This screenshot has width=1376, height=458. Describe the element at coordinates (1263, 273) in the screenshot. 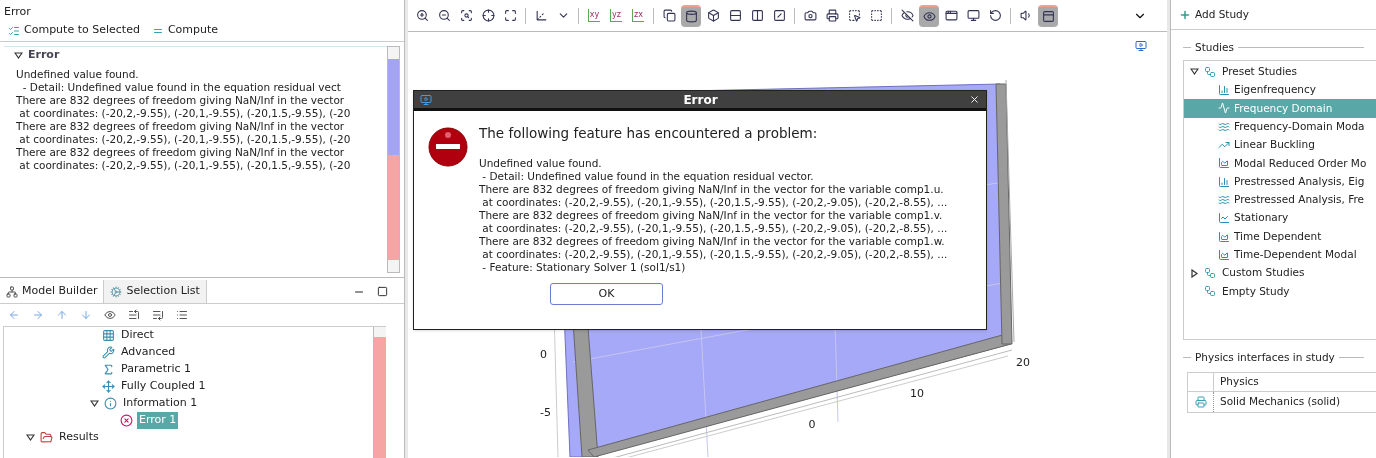

I see `study-tree-item: Custom Studies` at that location.